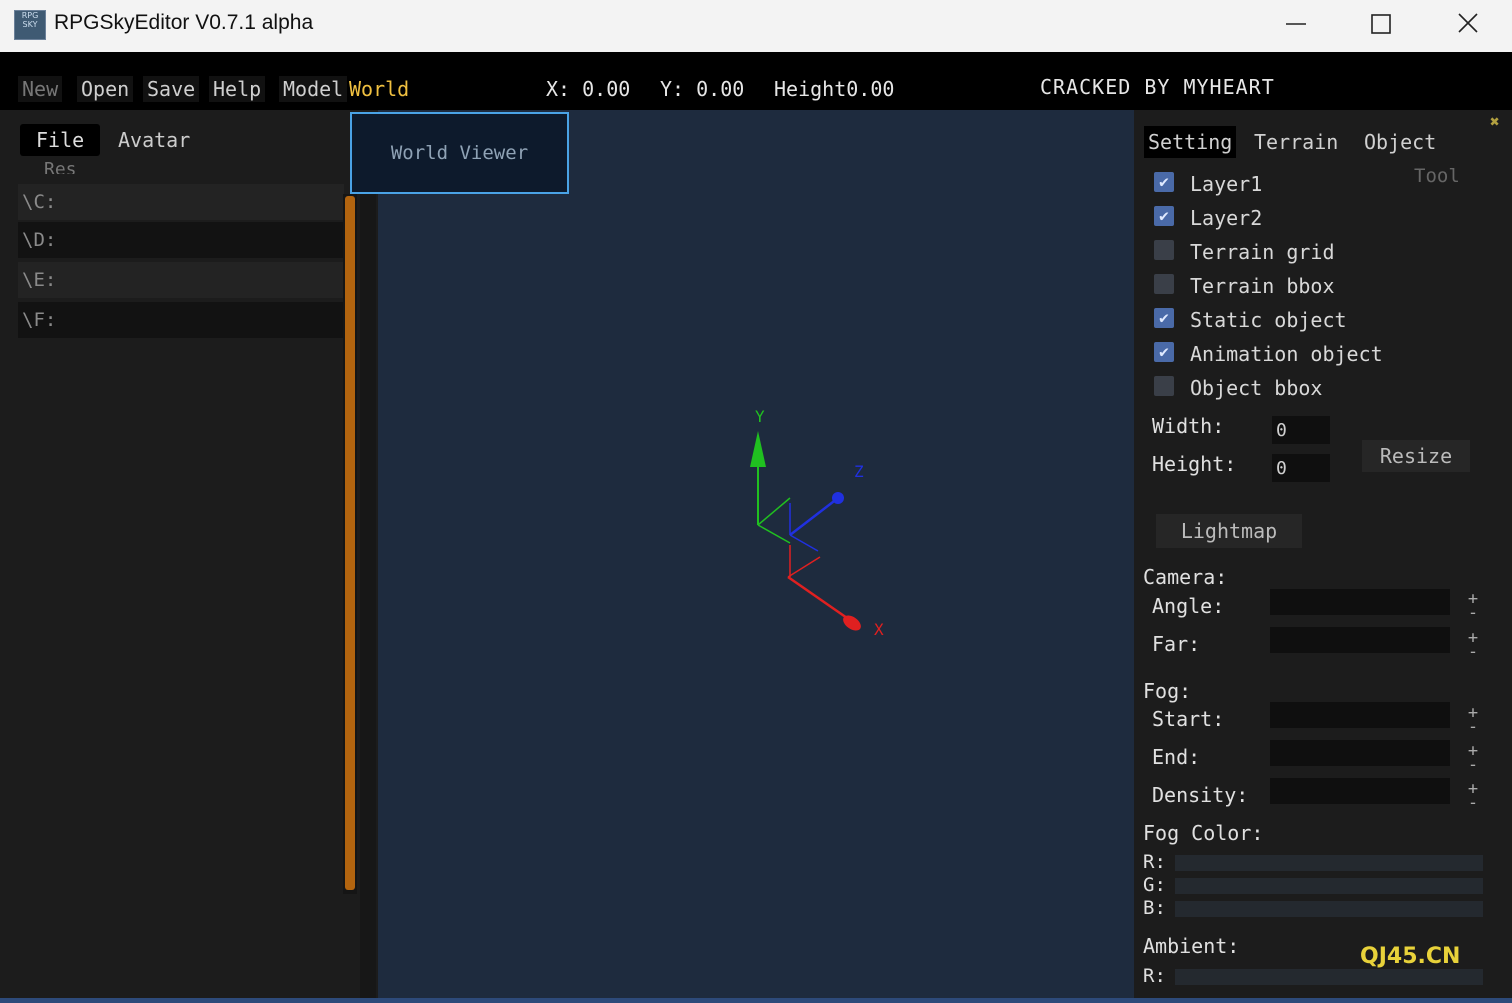 The image size is (1512, 1003). What do you see at coordinates (1188, 719) in the screenshot?
I see `fog-start-label: Start:` at bounding box center [1188, 719].